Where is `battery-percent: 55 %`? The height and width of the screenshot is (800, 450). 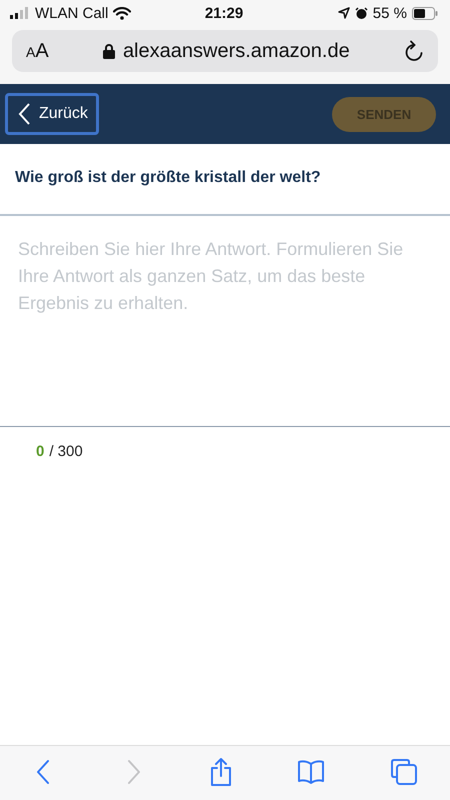 battery-percent: 55 % is located at coordinates (389, 13).